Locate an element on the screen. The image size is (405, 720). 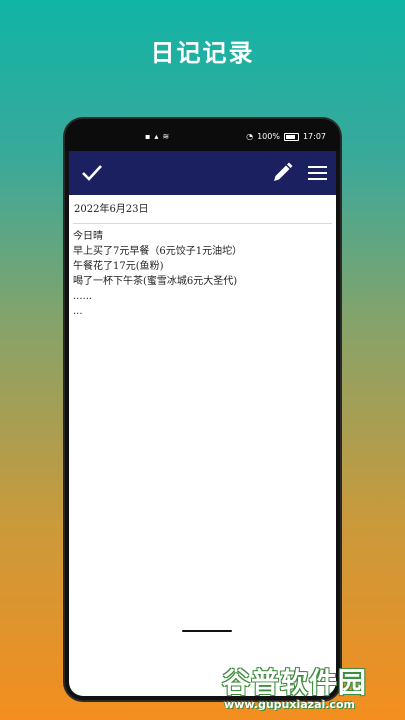
battery-icon is located at coordinates (291, 136).